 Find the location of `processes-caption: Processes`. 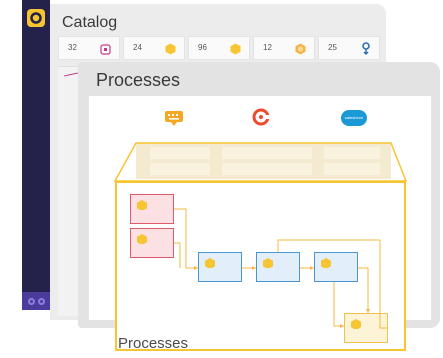

processes-caption: Processes is located at coordinates (153, 343).